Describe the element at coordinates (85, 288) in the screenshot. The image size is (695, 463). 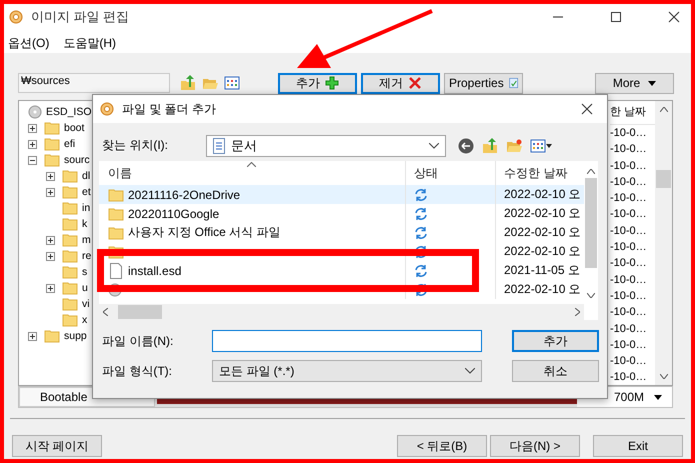
I see `tree-item: u` at that location.